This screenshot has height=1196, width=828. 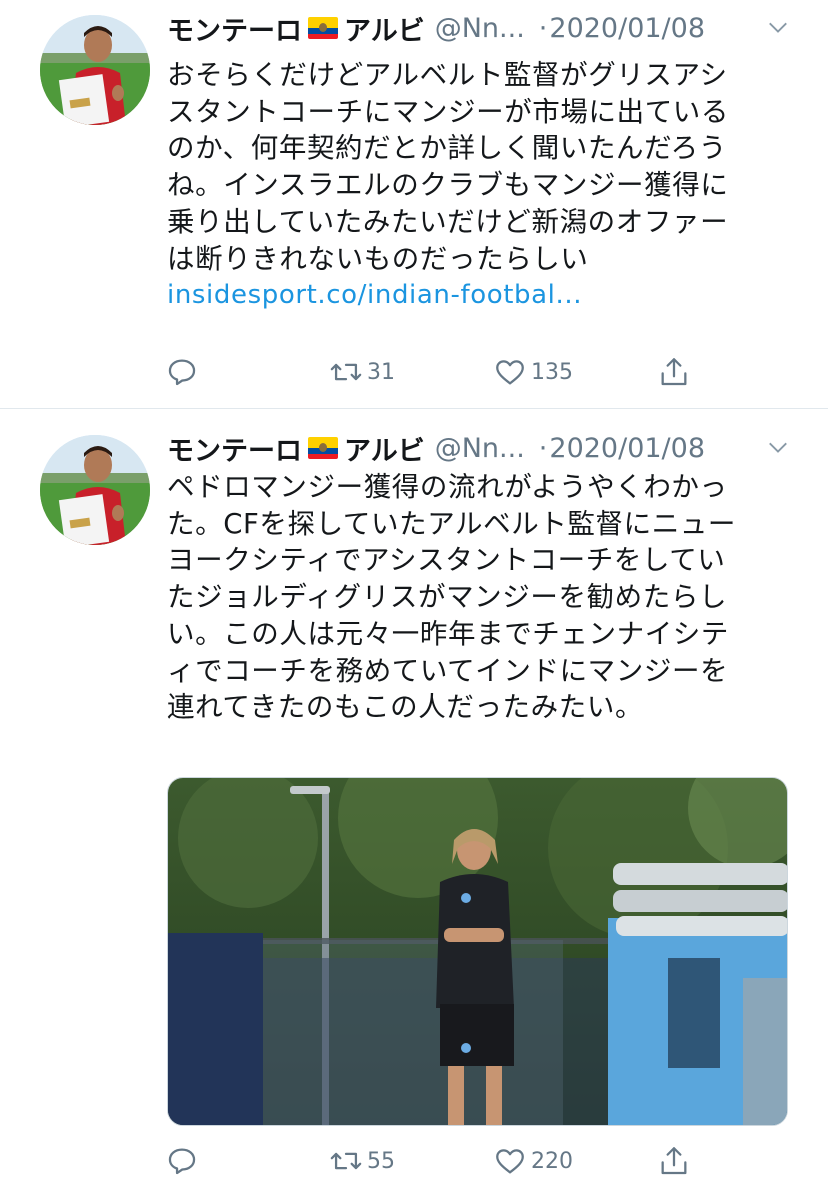 I want to click on tweet-text-line: ヨークシティでアシスタントコーチをしてい, so click(x=446, y=560).